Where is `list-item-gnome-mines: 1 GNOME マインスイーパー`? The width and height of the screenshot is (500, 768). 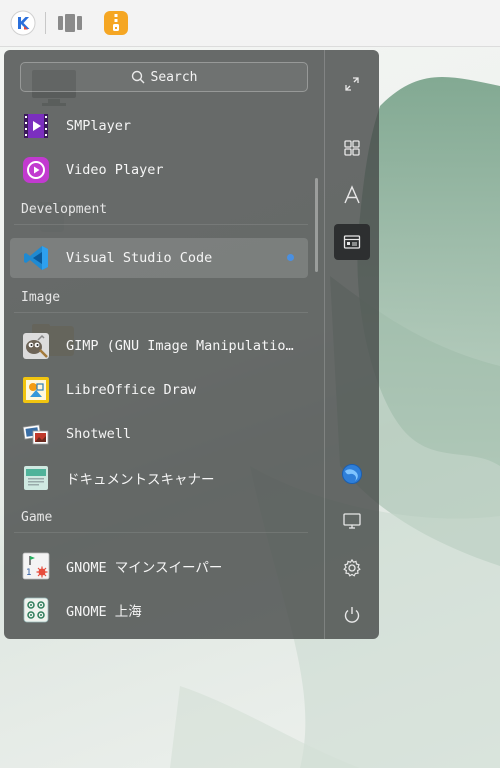
list-item-gnome-mines: 1 GNOME マインスイーパー is located at coordinates (159, 566).